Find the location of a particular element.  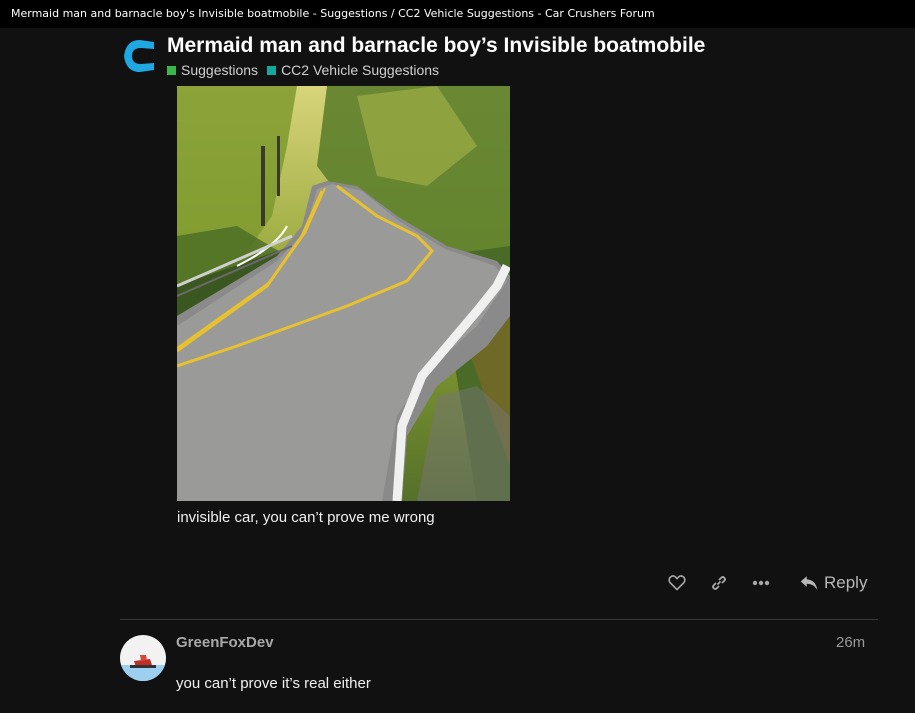

post-actions: Reply is located at coordinates (770, 583).